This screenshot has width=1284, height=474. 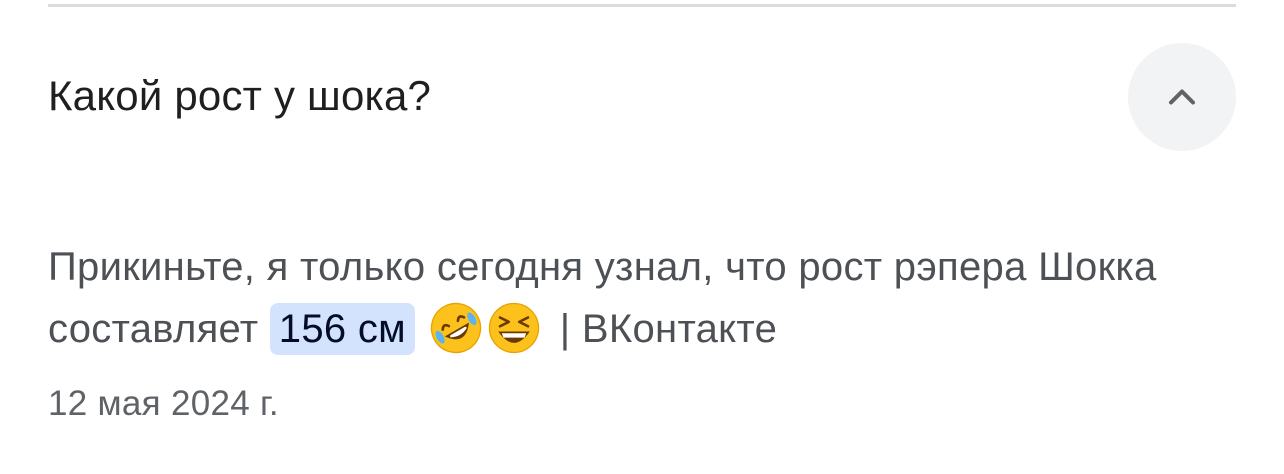 I want to click on chevron-up-icon, so click(x=1182, y=97).